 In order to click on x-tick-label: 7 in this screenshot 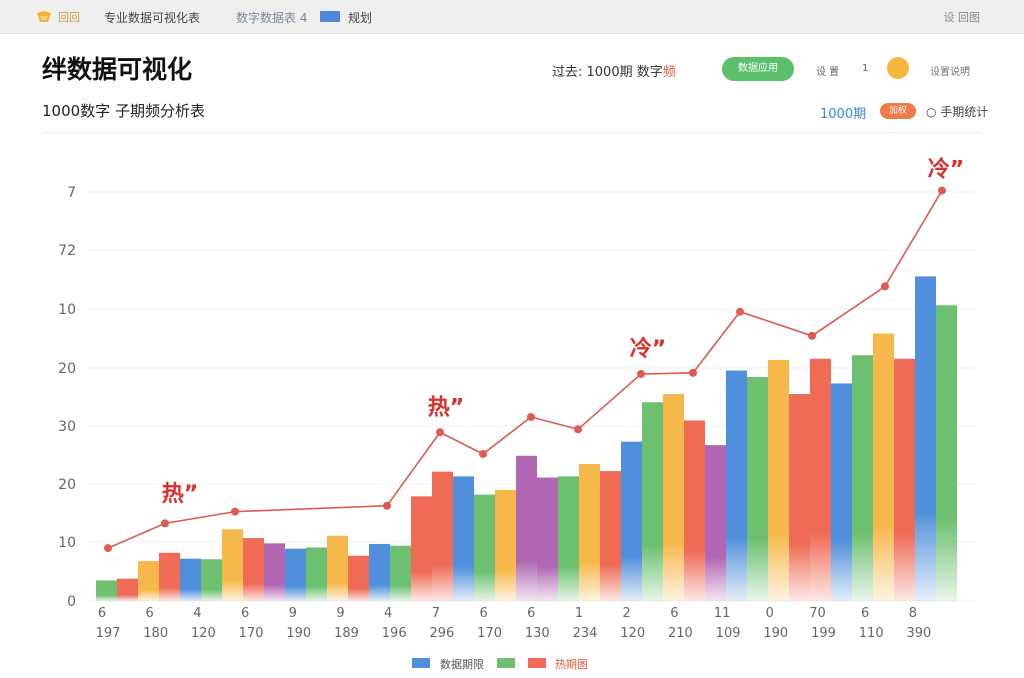, I will do `click(436, 613)`.